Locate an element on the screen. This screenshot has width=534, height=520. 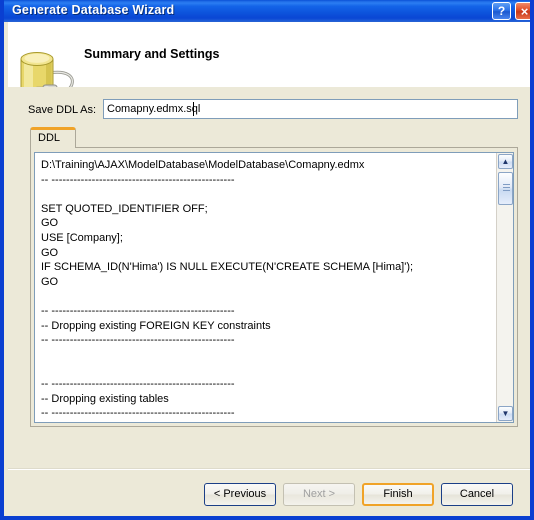
title-bar: Generate Database Wizard ? × is located at coordinates (267, 11).